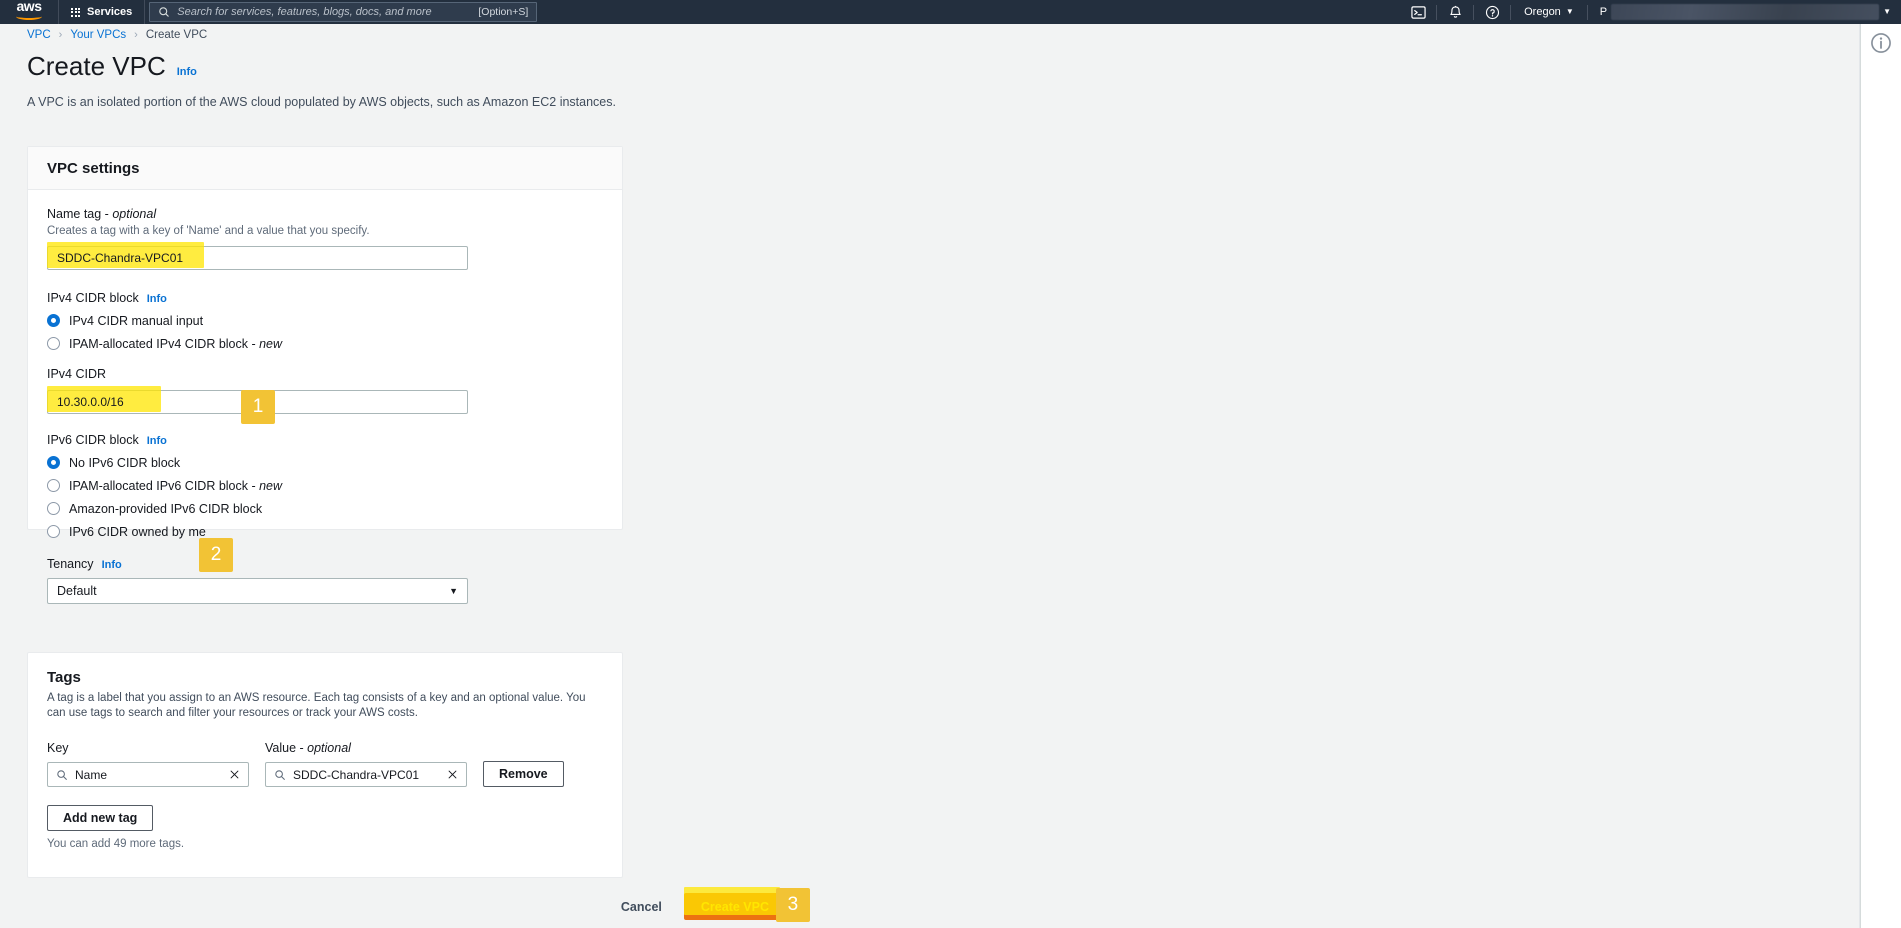 The width and height of the screenshot is (1901, 928). What do you see at coordinates (96, 66) in the screenshot?
I see `page-title: Create VPC` at bounding box center [96, 66].